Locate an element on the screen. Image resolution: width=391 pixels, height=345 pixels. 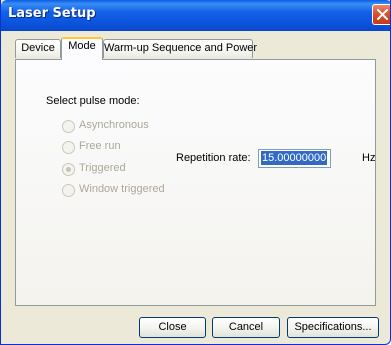
close-icon is located at coordinates (382, 14).